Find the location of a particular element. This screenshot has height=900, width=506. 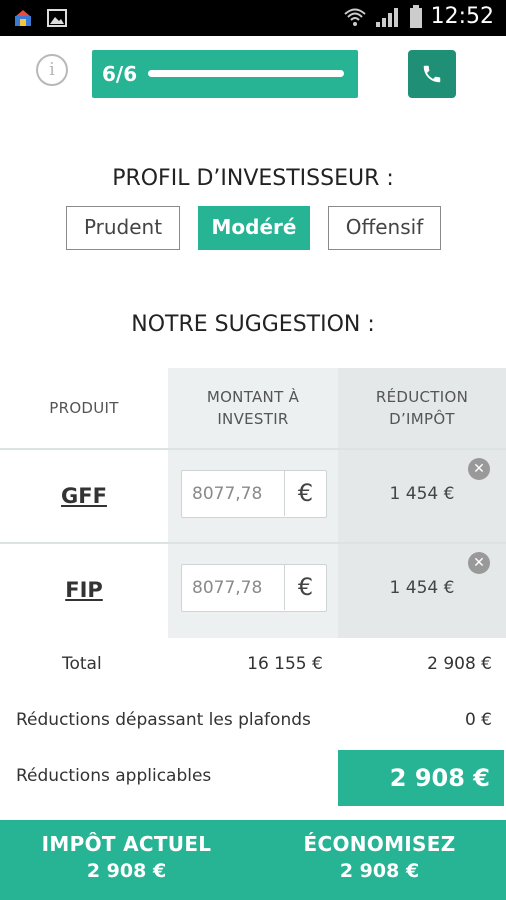

over-limit-row: Réductions dépassant les plafonds 0 € is located at coordinates (253, 722).